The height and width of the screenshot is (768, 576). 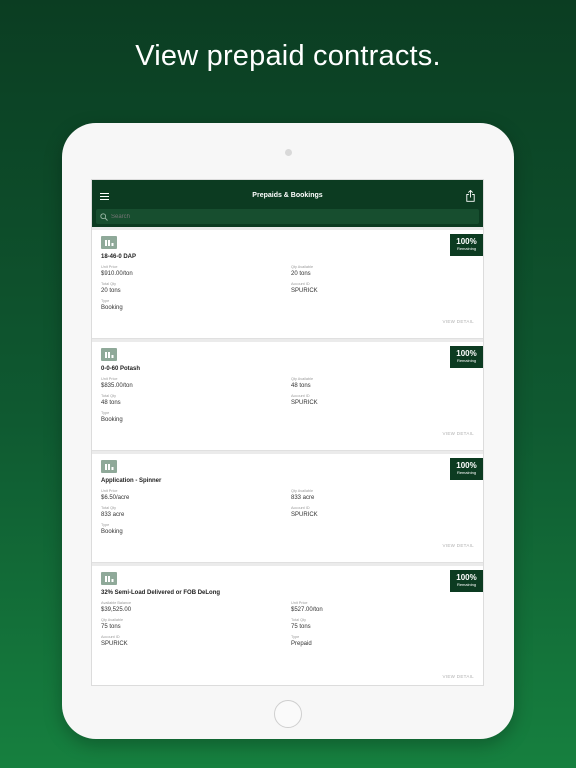 I want to click on field-available-balance: Available Balance $39,525.00, so click(x=196, y=607).